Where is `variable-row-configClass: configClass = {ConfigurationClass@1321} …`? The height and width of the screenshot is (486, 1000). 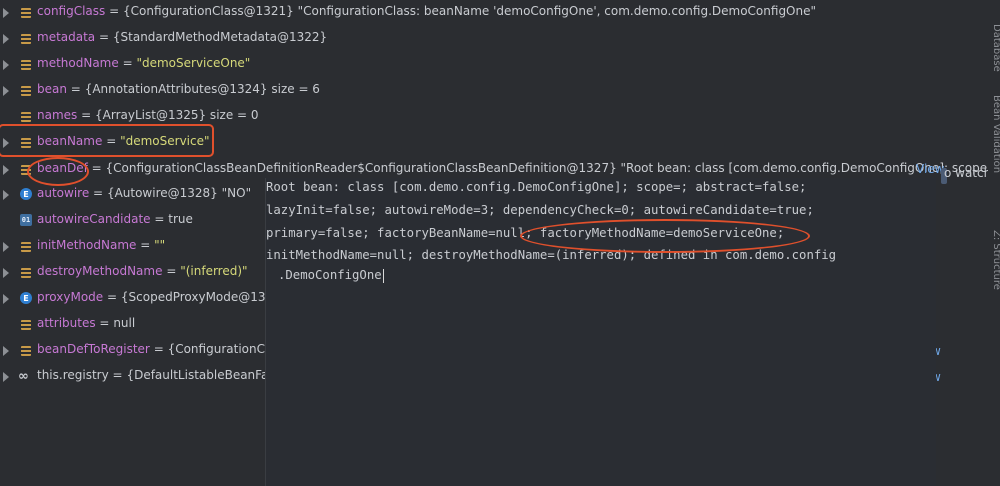 variable-row-configClass: configClass = {ConfigurationClass@1321} … is located at coordinates (500, 13).